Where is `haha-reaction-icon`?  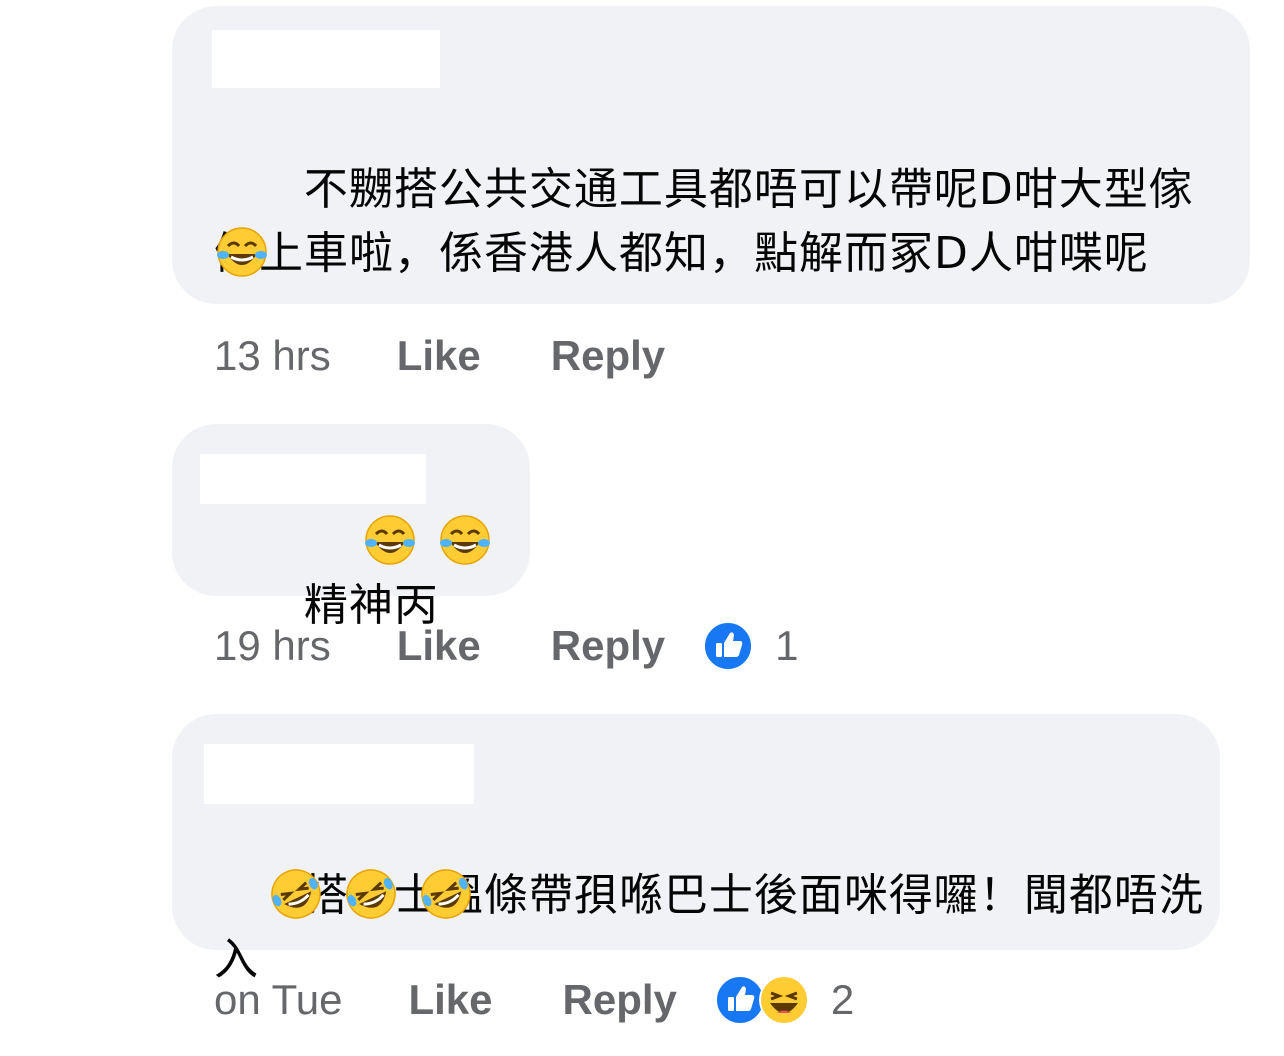 haha-reaction-icon is located at coordinates (783, 1000).